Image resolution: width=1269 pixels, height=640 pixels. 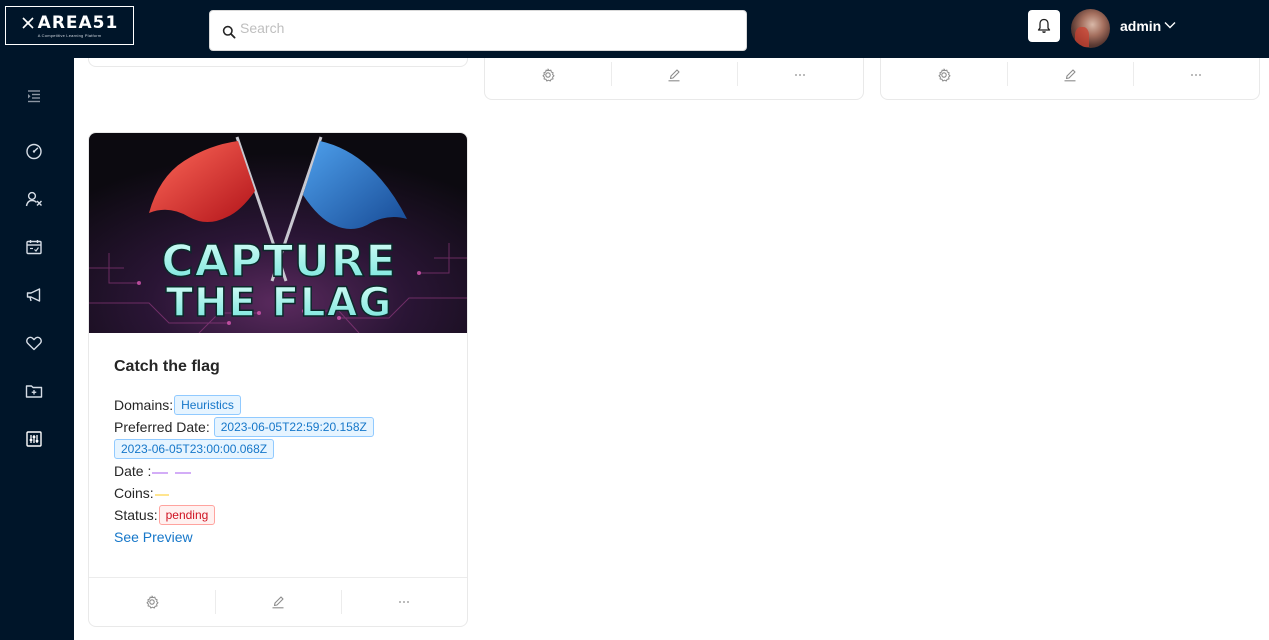 I want to click on preferred-date-row: Preferred Date: 2023-06-05T22:59:20.158Z, so click(x=284, y=427).